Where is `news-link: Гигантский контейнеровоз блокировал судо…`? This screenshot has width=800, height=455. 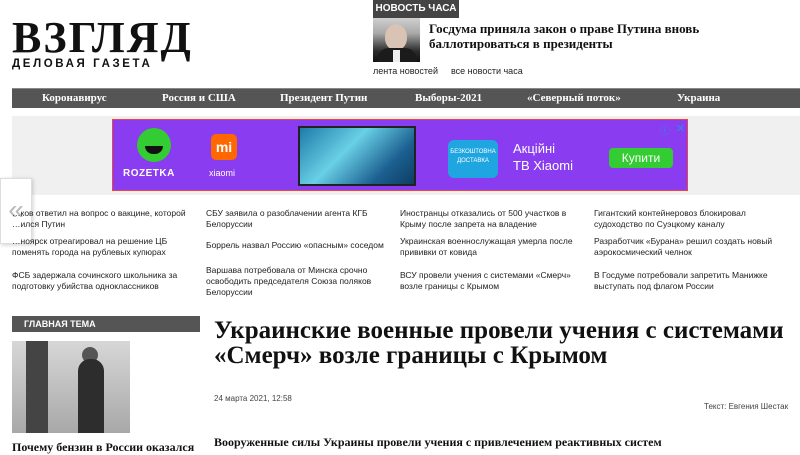
news-link: Гигантский контейнеровоз блокировал судо… is located at coordinates (684, 219).